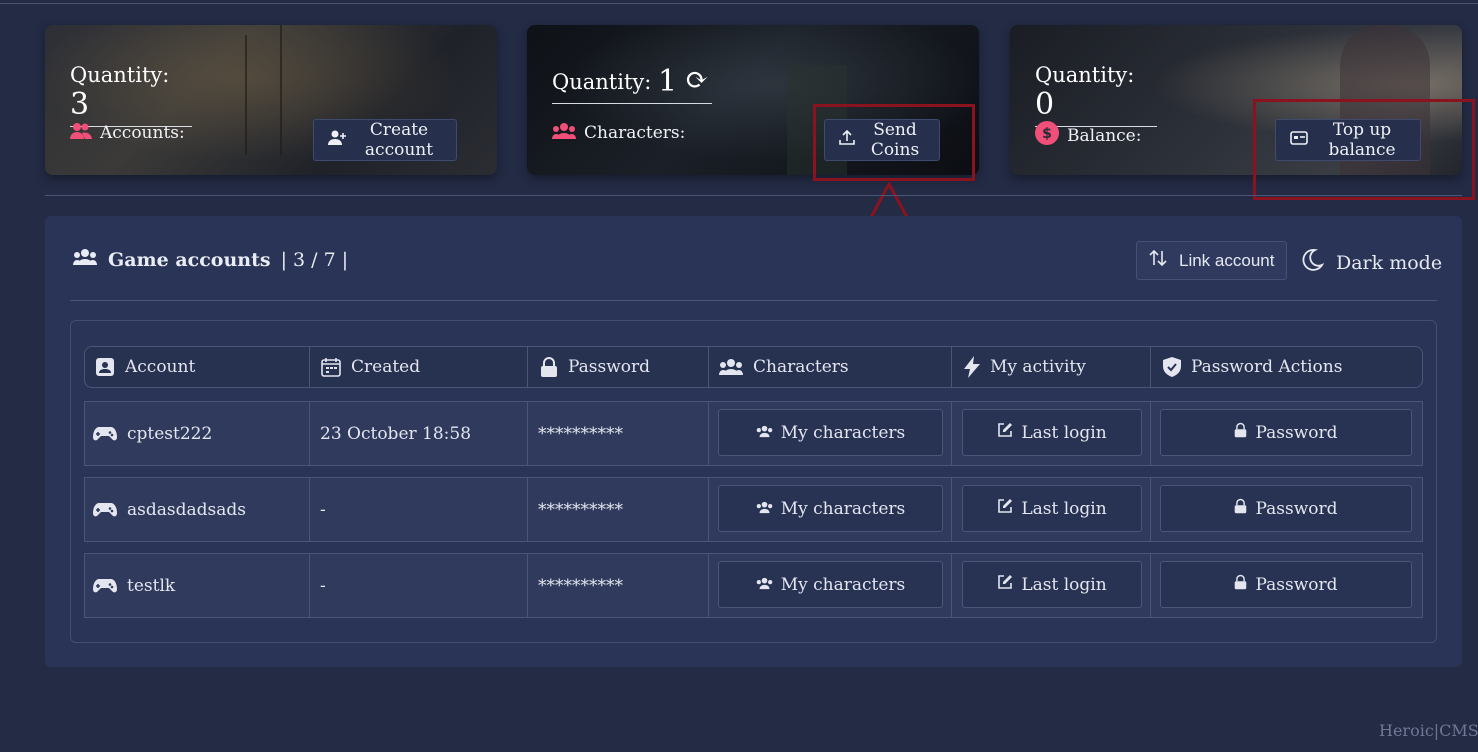 The width and height of the screenshot is (1478, 752). Describe the element at coordinates (1312, 262) in the screenshot. I see `moon-icon` at that location.